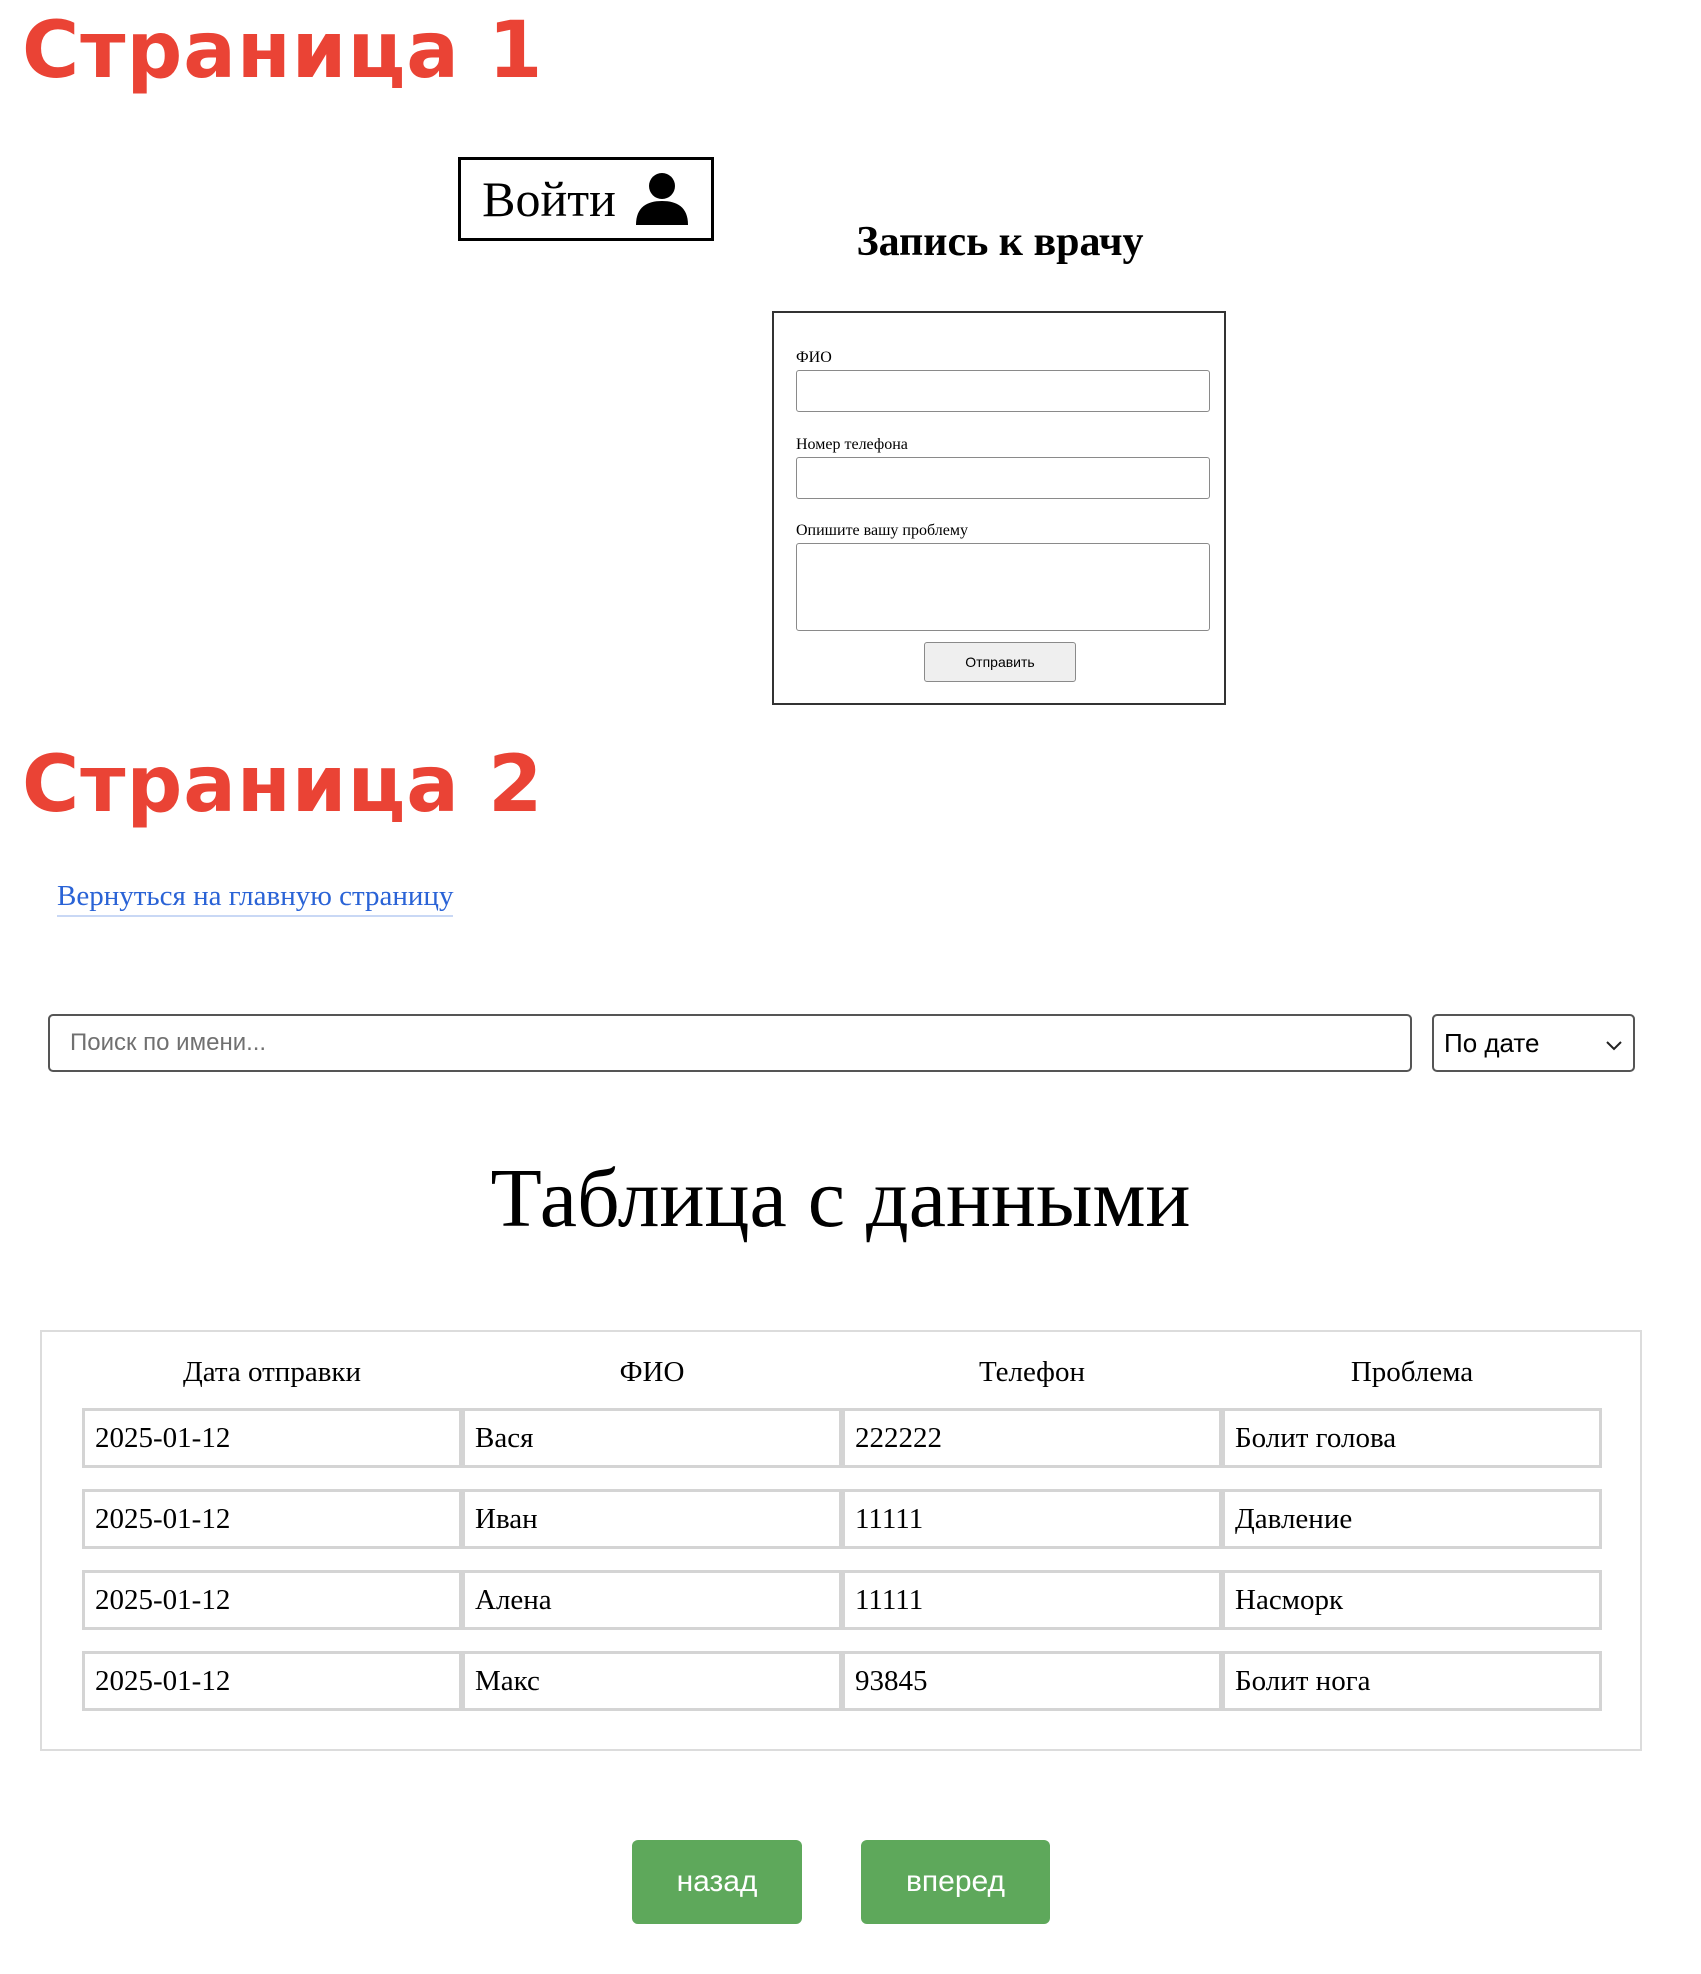  I want to click on cell-problem: Болит голова, so click(1412, 1438).